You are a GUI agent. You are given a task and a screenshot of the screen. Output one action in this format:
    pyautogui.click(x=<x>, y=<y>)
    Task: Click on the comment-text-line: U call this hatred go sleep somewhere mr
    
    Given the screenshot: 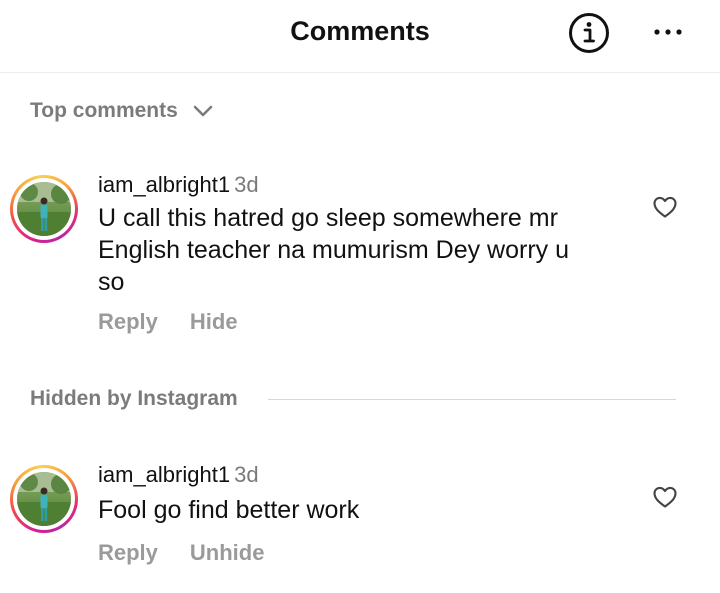 What is the action you would take?
    pyautogui.click(x=328, y=218)
    